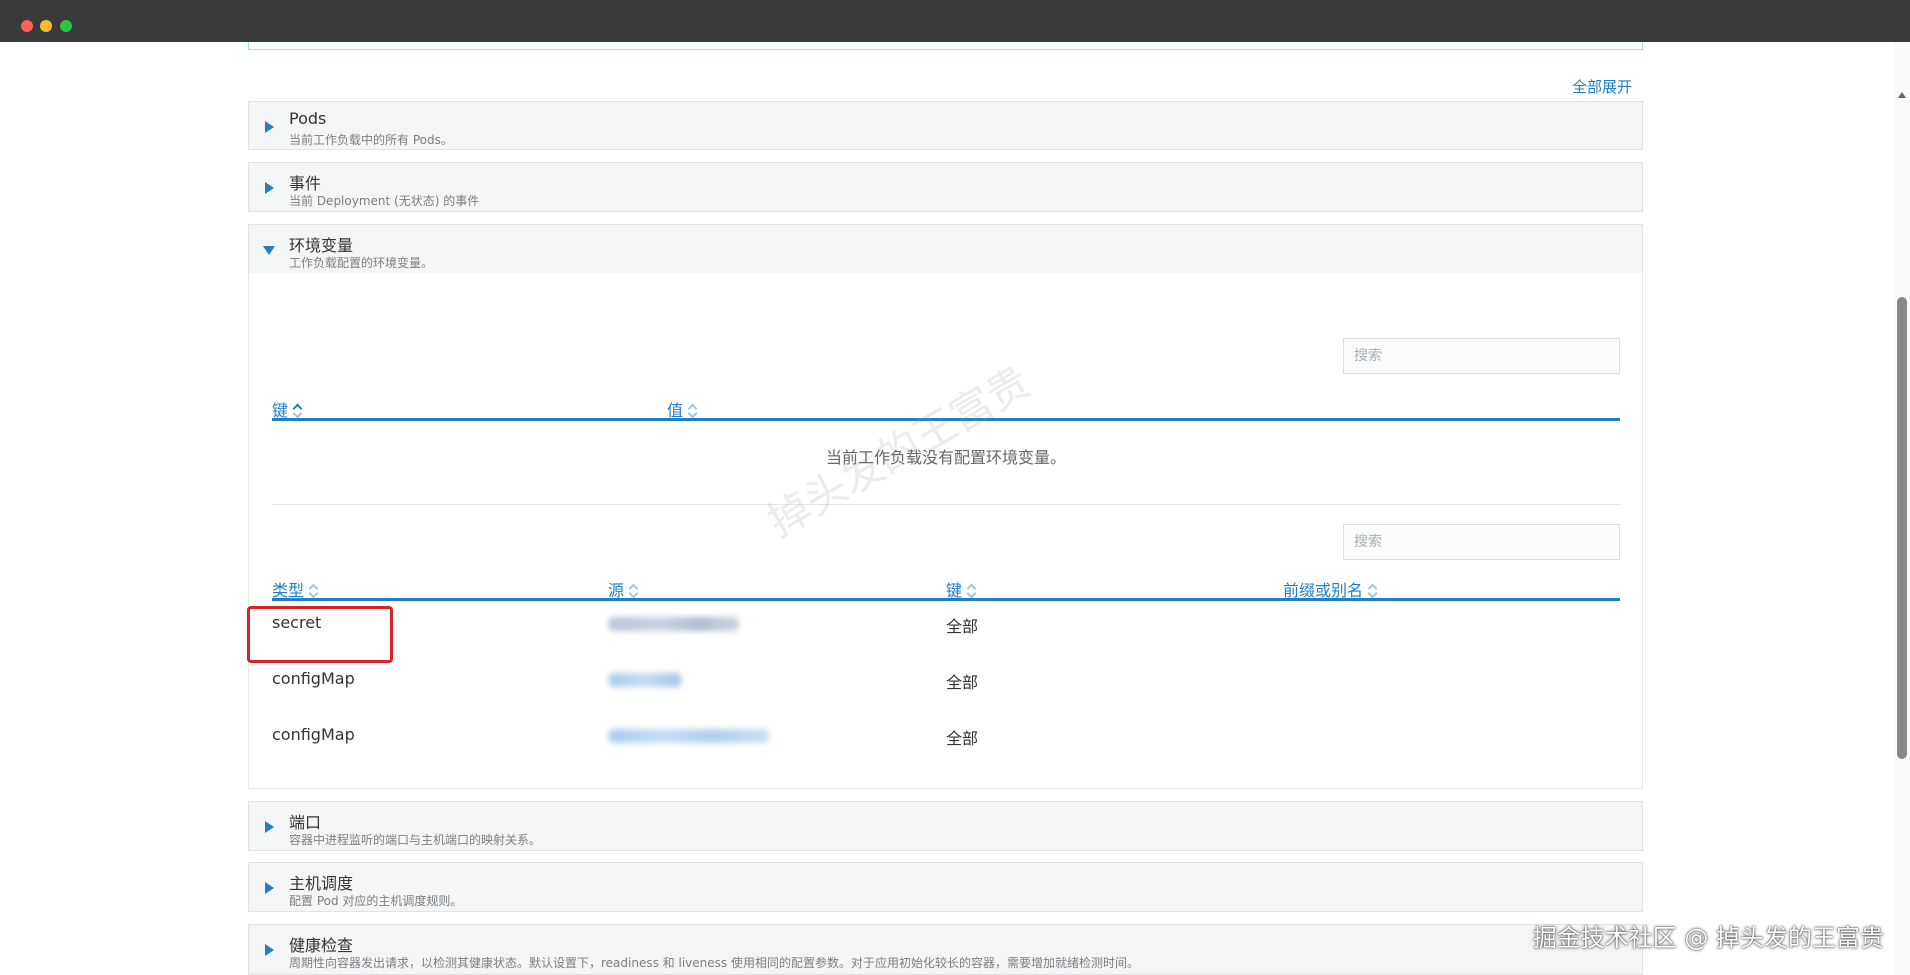  Describe the element at coordinates (945, 46) in the screenshot. I see `previous-section-bottom-edge` at that location.